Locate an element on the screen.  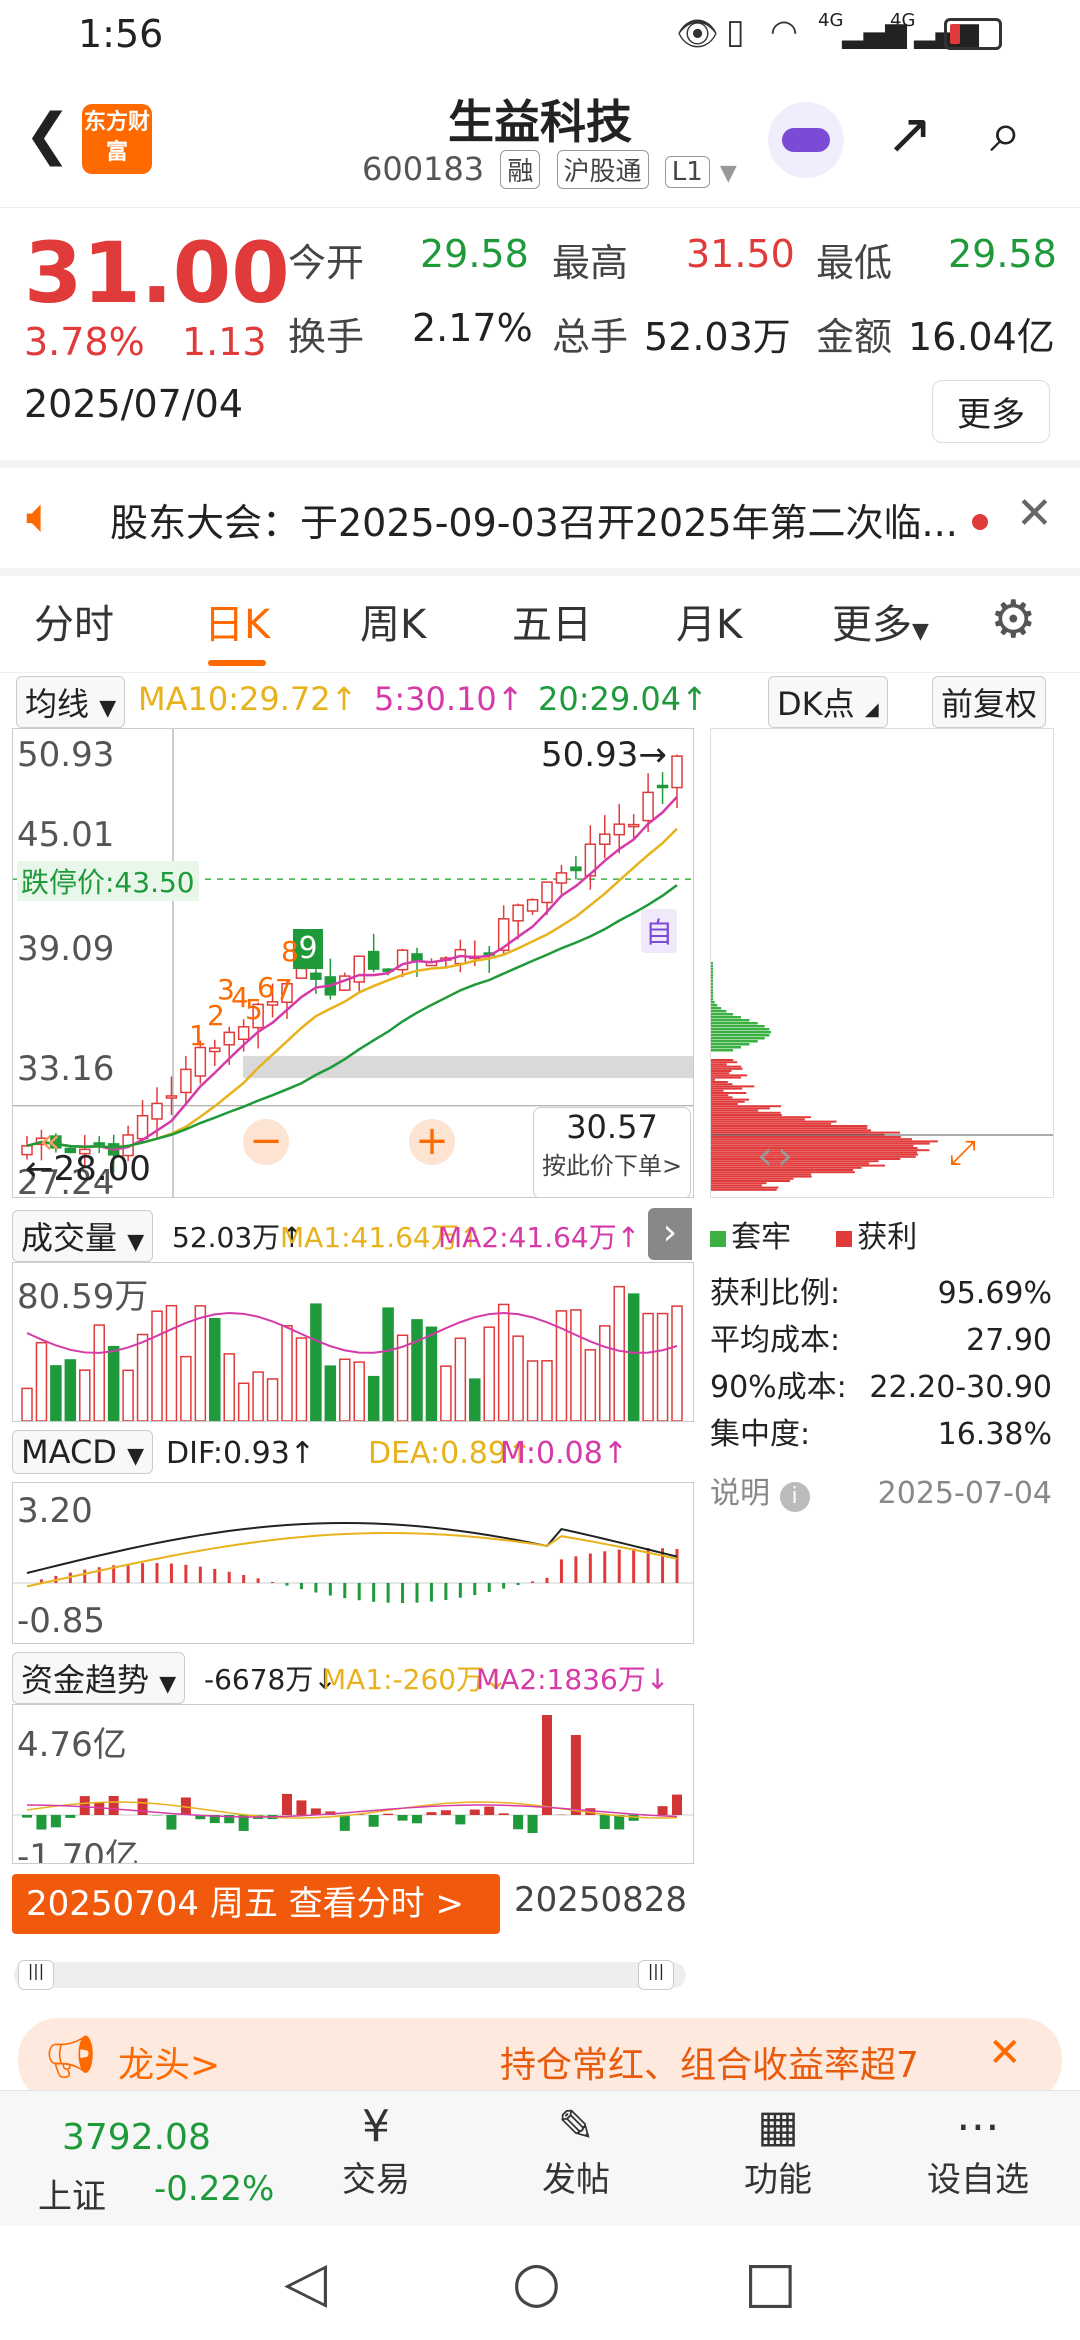
amount-label: 金额 is located at coordinates (854, 337).